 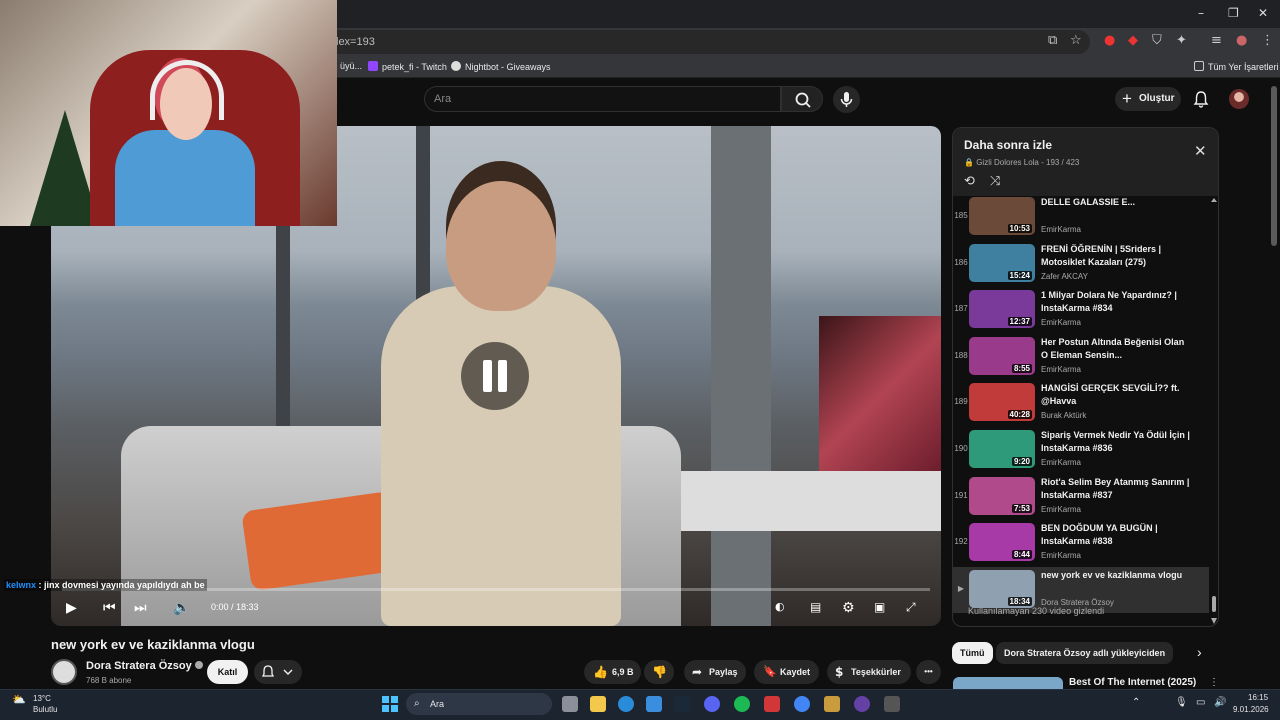 What do you see at coordinates (479, 704) in the screenshot?
I see `taskbar-search` at bounding box center [479, 704].